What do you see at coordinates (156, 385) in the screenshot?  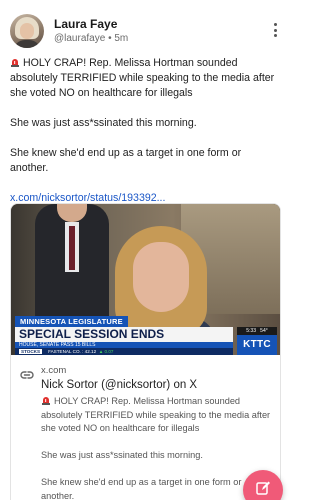 I see `card-title: Nick Sortor (@nicksortor) on X` at bounding box center [156, 385].